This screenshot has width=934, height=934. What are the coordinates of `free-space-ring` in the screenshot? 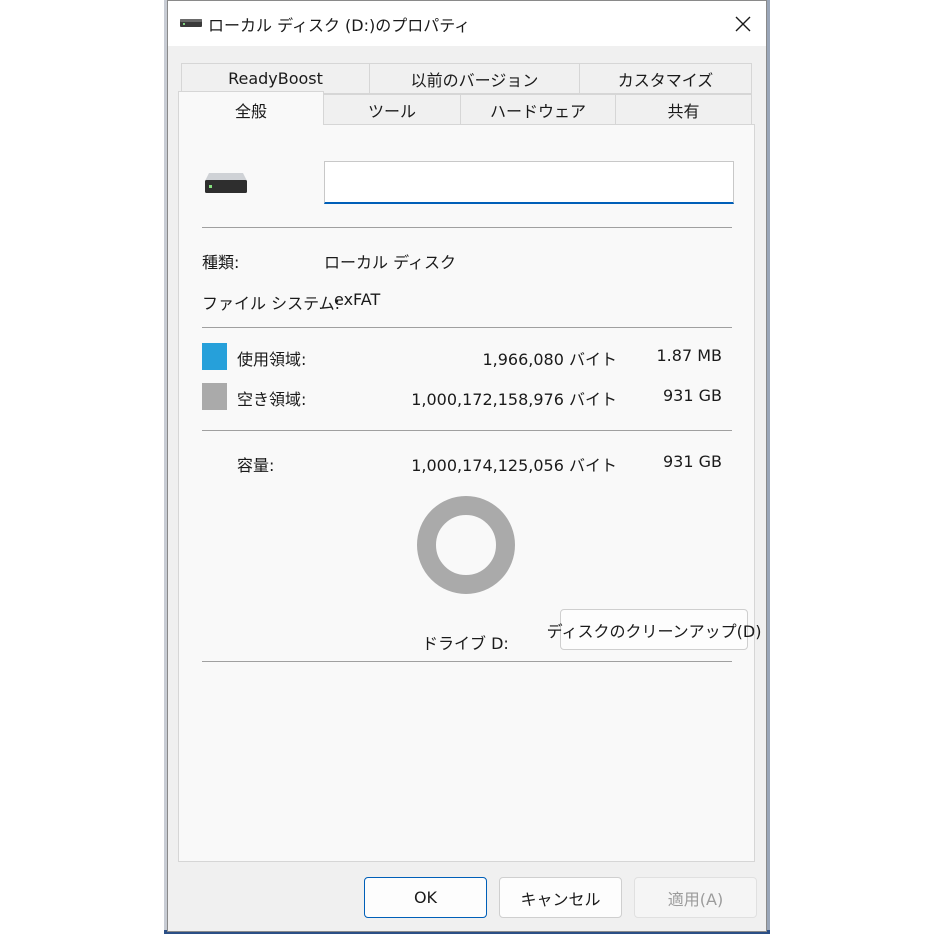 It's located at (466, 545).